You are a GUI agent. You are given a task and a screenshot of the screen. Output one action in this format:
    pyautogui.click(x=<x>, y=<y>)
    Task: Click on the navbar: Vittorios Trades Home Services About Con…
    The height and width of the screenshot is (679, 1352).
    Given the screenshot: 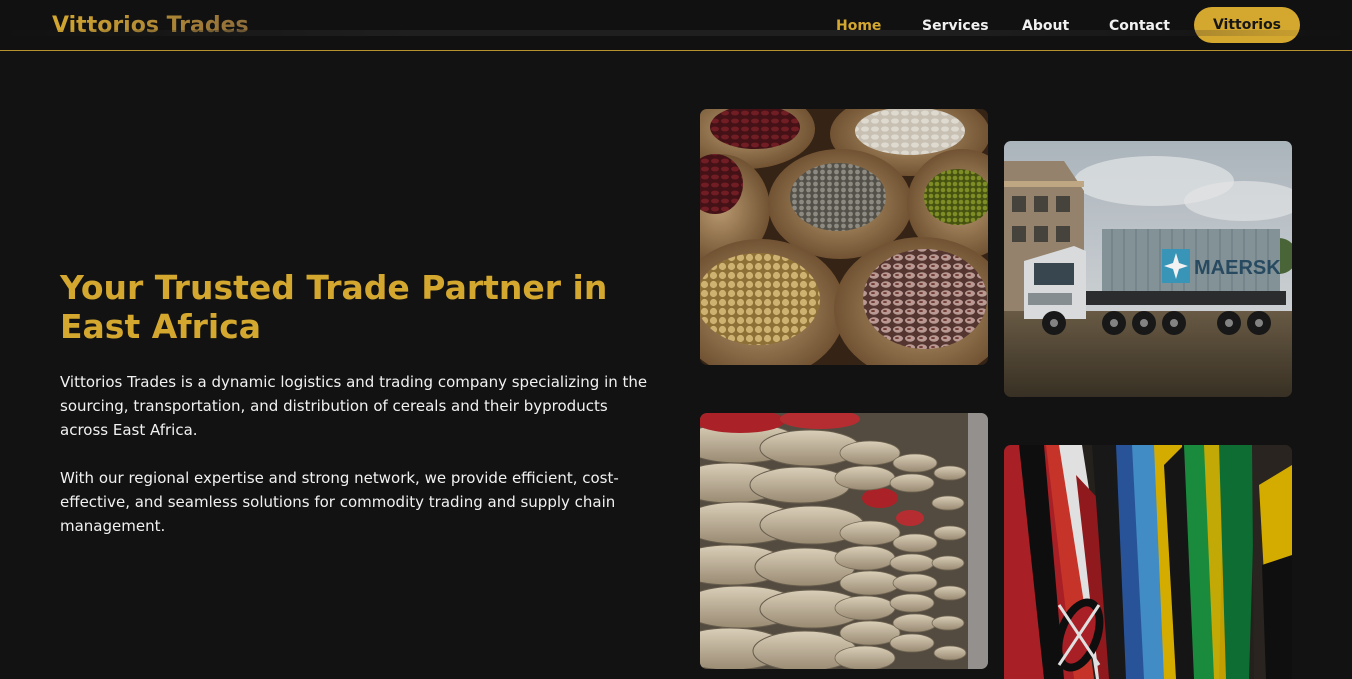 What is the action you would take?
    pyautogui.click(x=676, y=25)
    